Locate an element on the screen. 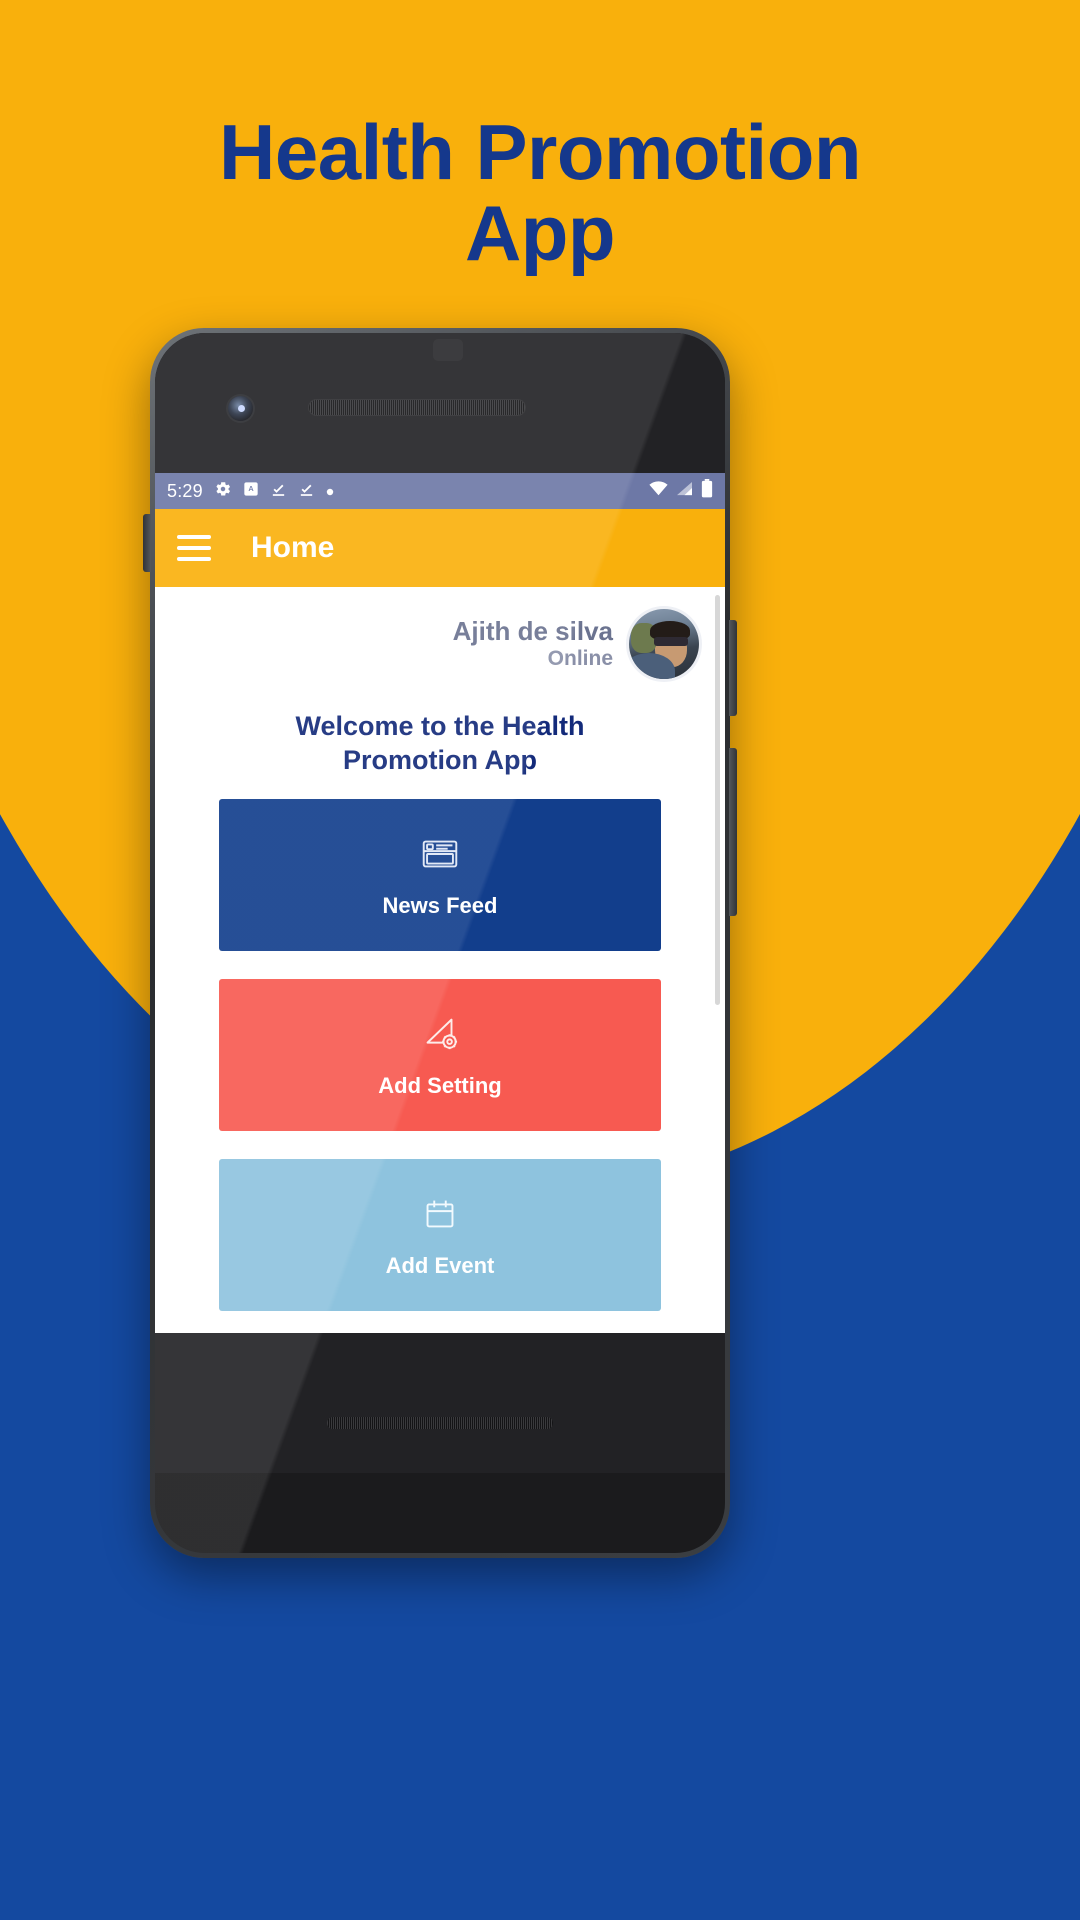  profile-name: Ajith de silva is located at coordinates (532, 631).